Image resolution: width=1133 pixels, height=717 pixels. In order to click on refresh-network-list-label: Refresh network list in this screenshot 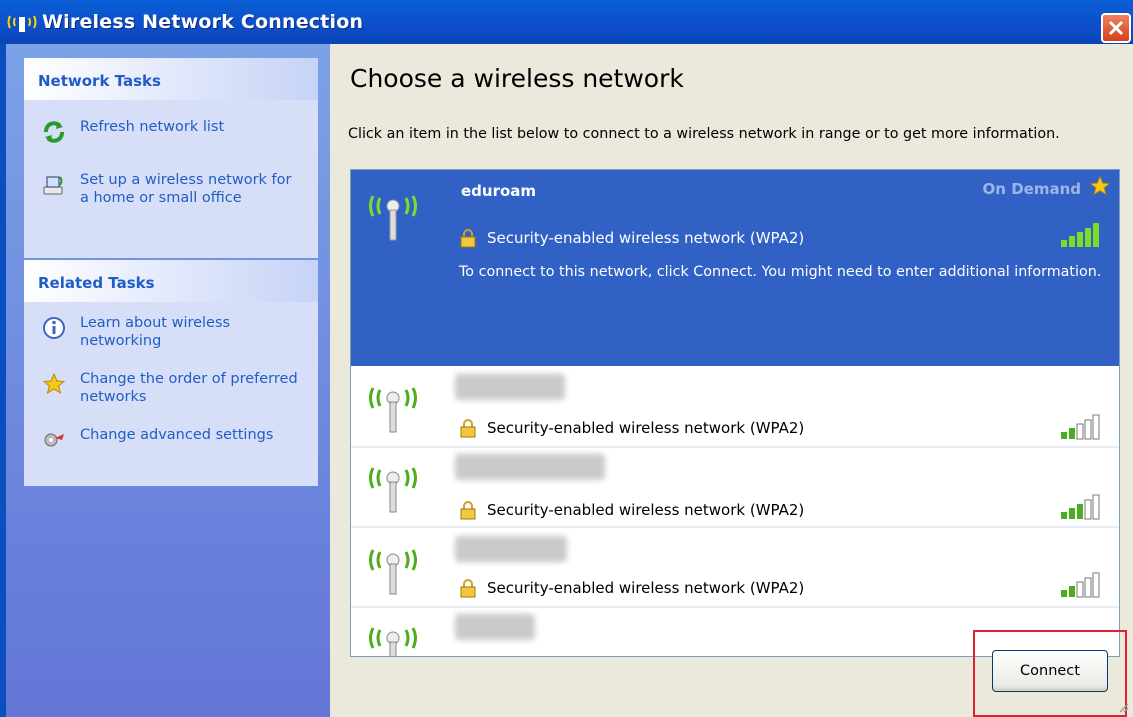, I will do `click(152, 127)`.